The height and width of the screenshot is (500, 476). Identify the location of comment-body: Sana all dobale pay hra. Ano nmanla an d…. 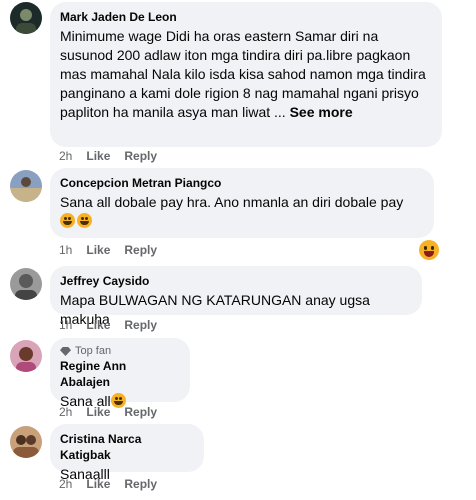
(232, 202).